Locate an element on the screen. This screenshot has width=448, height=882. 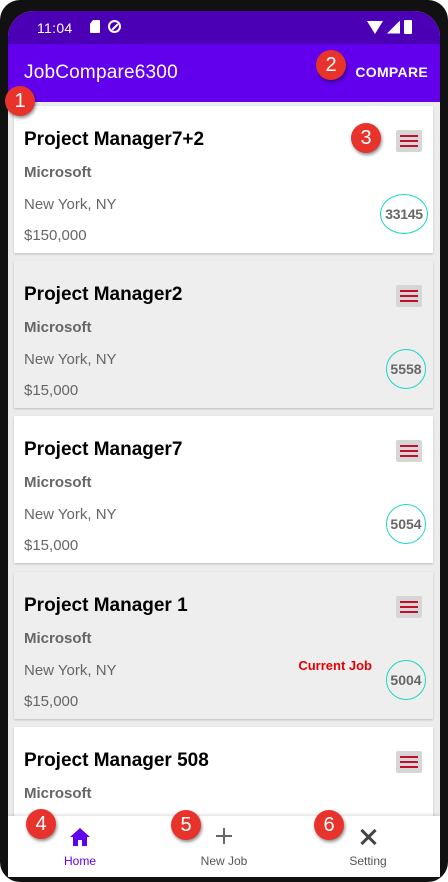
app-title: JobCompare6300 is located at coordinates (101, 72).